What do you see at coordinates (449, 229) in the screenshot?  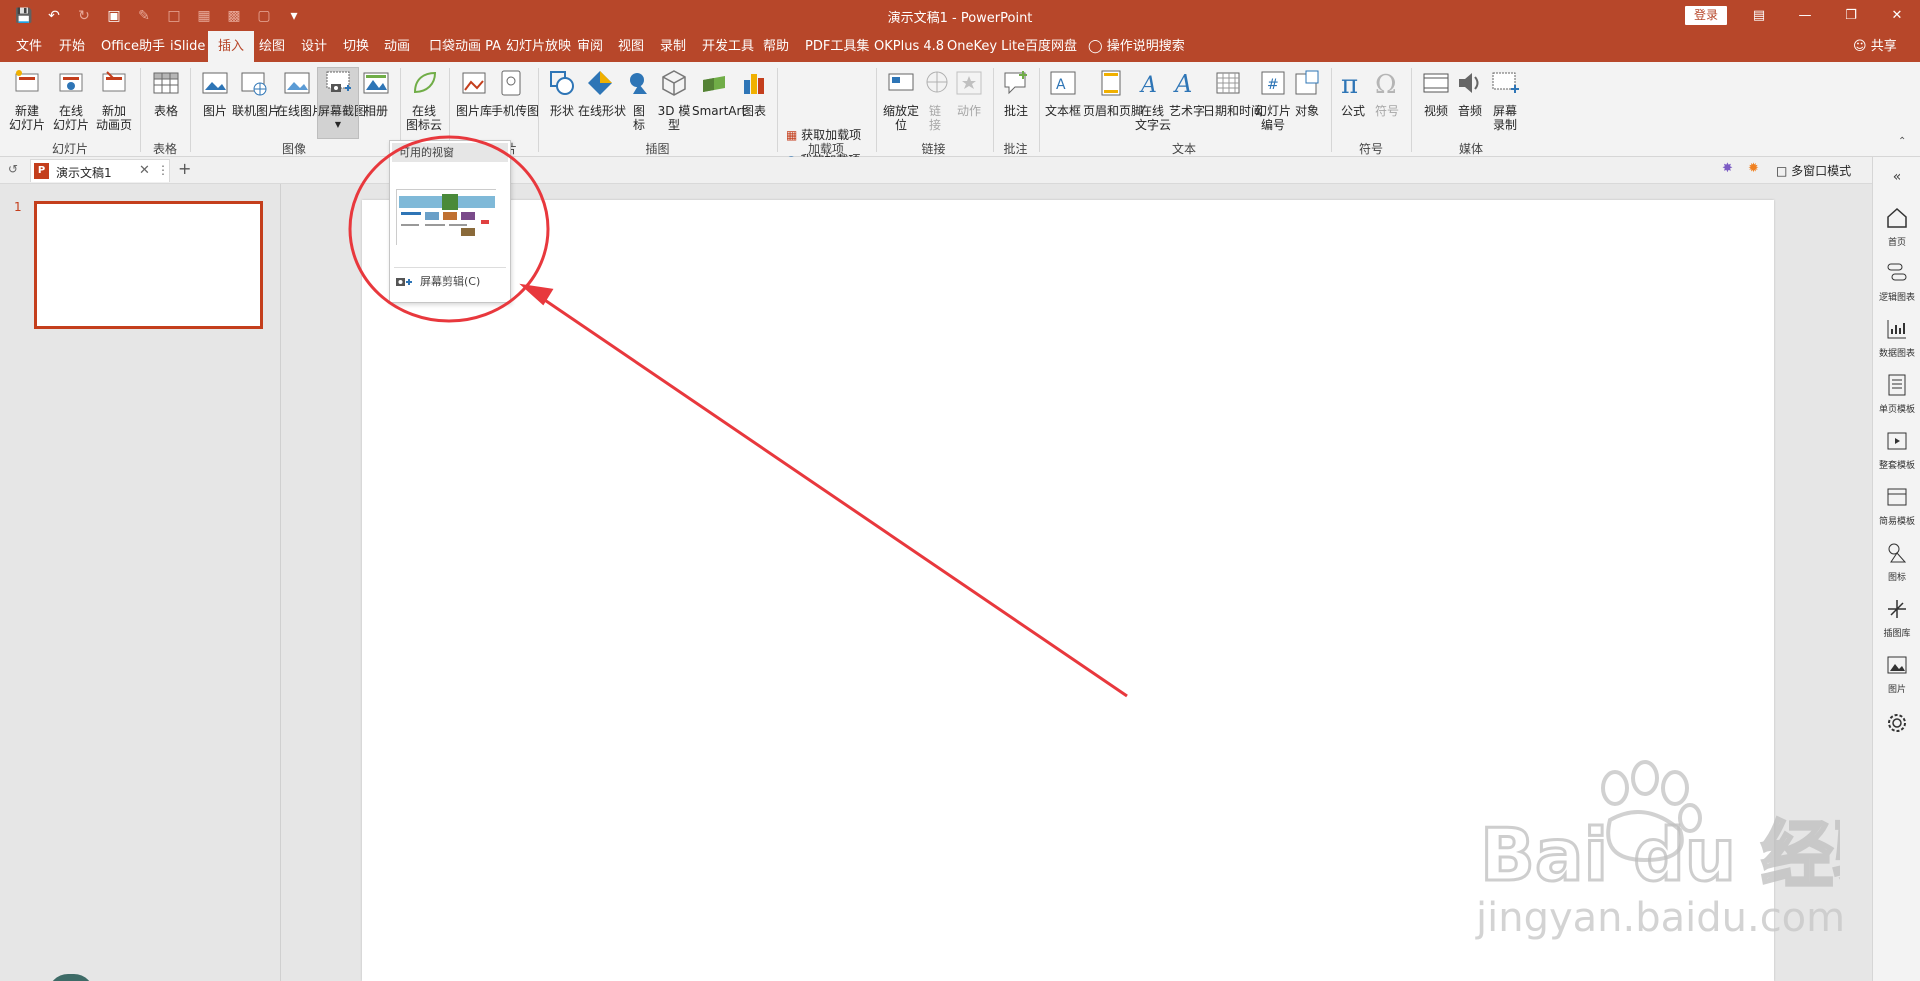 I see `annotation-circle` at bounding box center [449, 229].